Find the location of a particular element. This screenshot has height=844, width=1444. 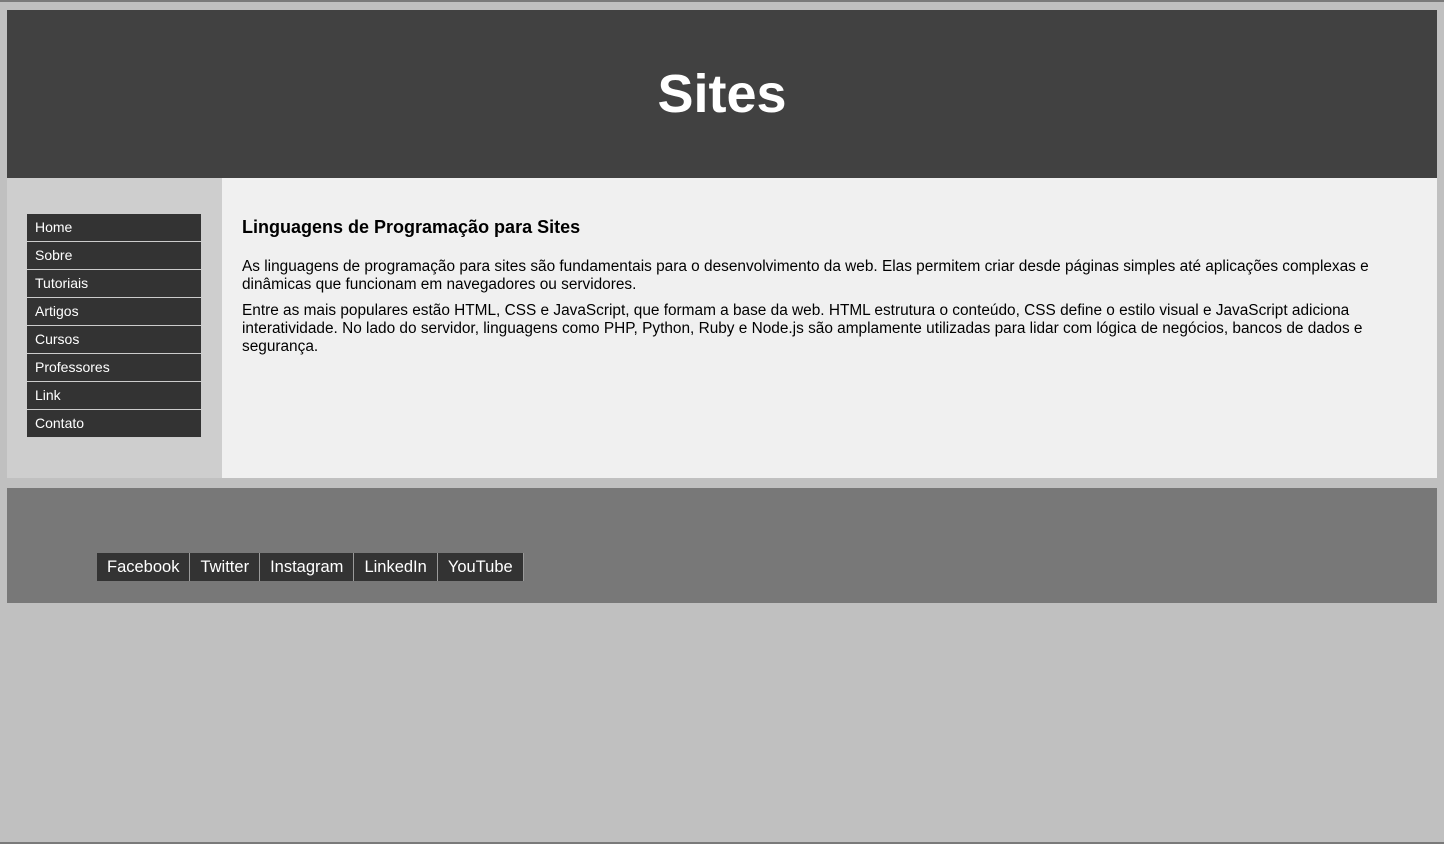

social-link-linkedin: LinkedIn is located at coordinates (396, 567).